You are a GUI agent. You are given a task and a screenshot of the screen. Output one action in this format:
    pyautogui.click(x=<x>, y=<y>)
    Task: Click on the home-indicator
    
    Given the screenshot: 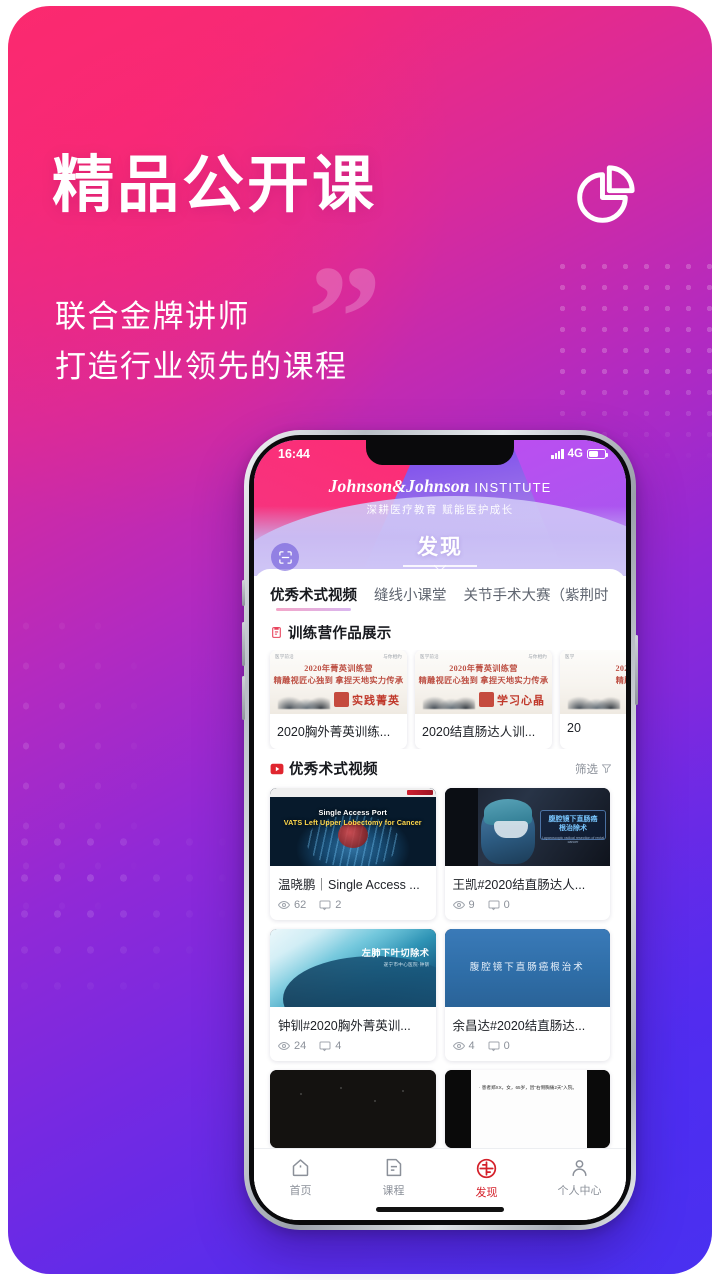 What is the action you would take?
    pyautogui.click(x=440, y=1209)
    